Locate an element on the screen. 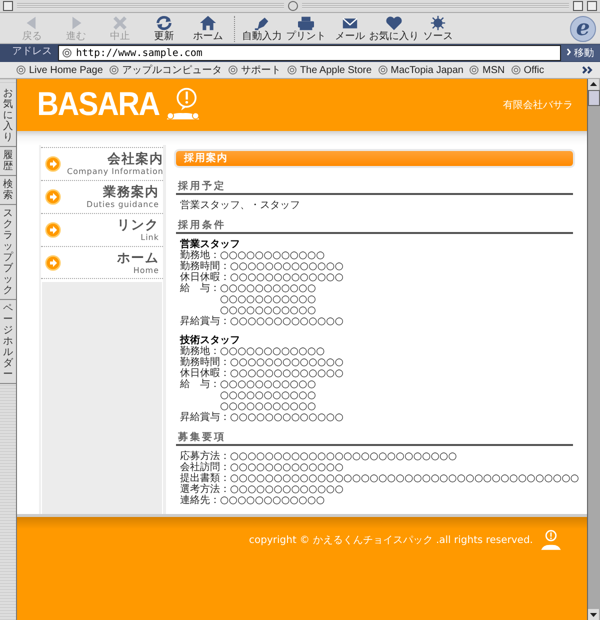 This screenshot has height=620, width=600. field-label: 連絡先： is located at coordinates (200, 500).